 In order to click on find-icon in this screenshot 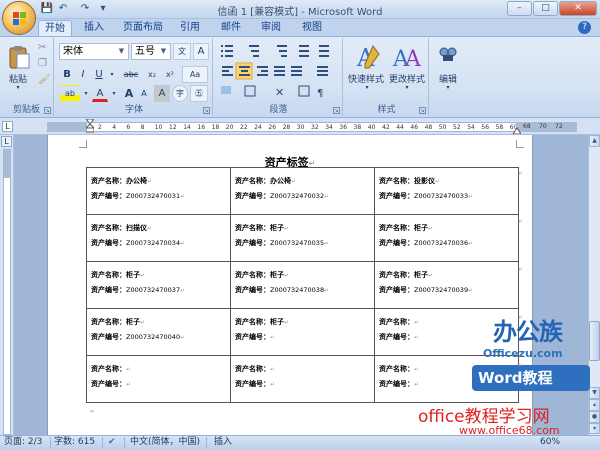, I will do `click(448, 54)`.